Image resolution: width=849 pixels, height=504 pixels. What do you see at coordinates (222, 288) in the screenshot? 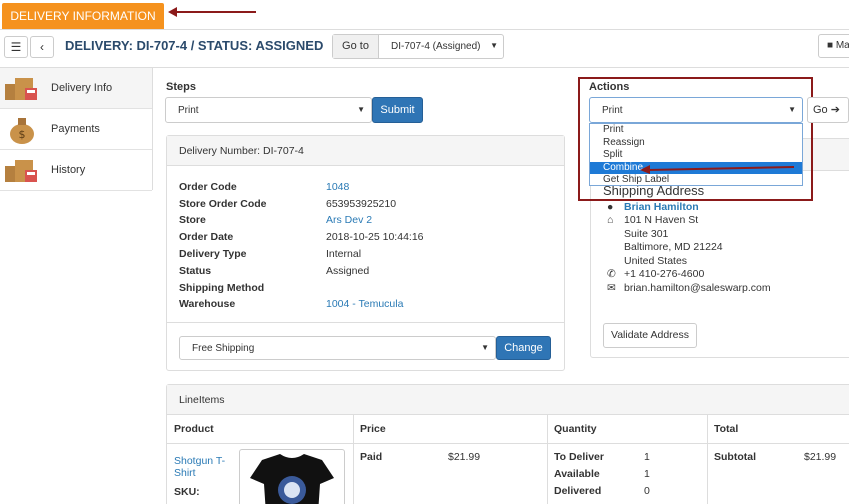
I see `field-label: Shipping Method` at bounding box center [222, 288].